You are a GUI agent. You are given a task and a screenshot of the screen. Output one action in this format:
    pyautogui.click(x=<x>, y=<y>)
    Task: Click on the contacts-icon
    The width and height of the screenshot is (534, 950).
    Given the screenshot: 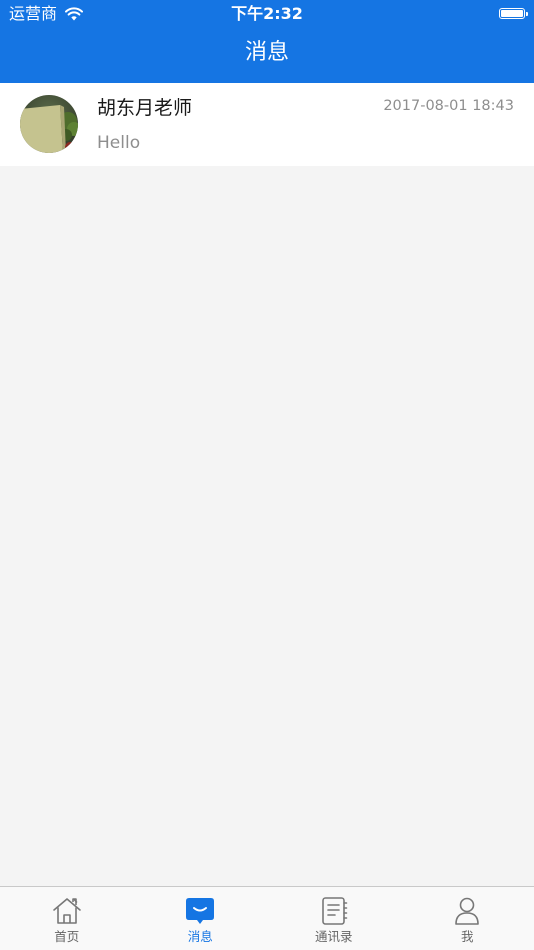 What is the action you would take?
    pyautogui.click(x=334, y=911)
    